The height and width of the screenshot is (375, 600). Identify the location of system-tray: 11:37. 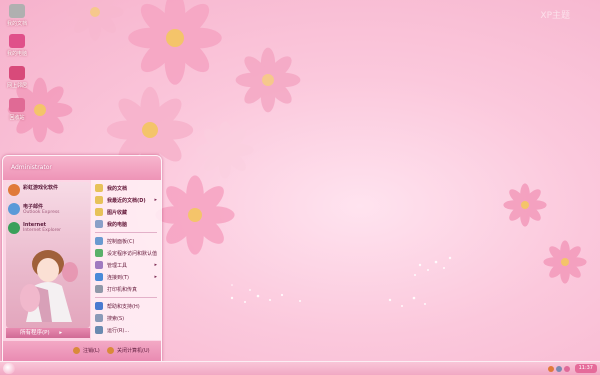
(572, 368).